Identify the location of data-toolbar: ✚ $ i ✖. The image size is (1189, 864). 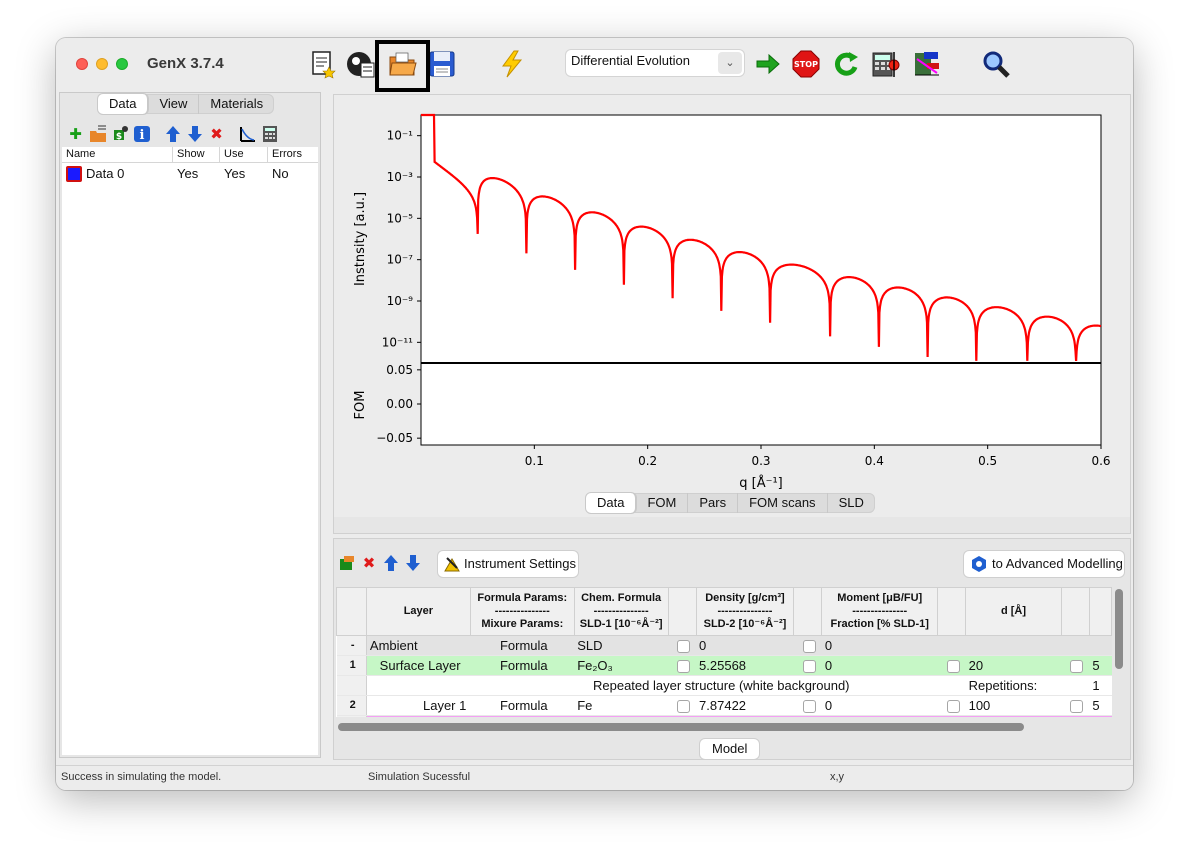
(172, 134).